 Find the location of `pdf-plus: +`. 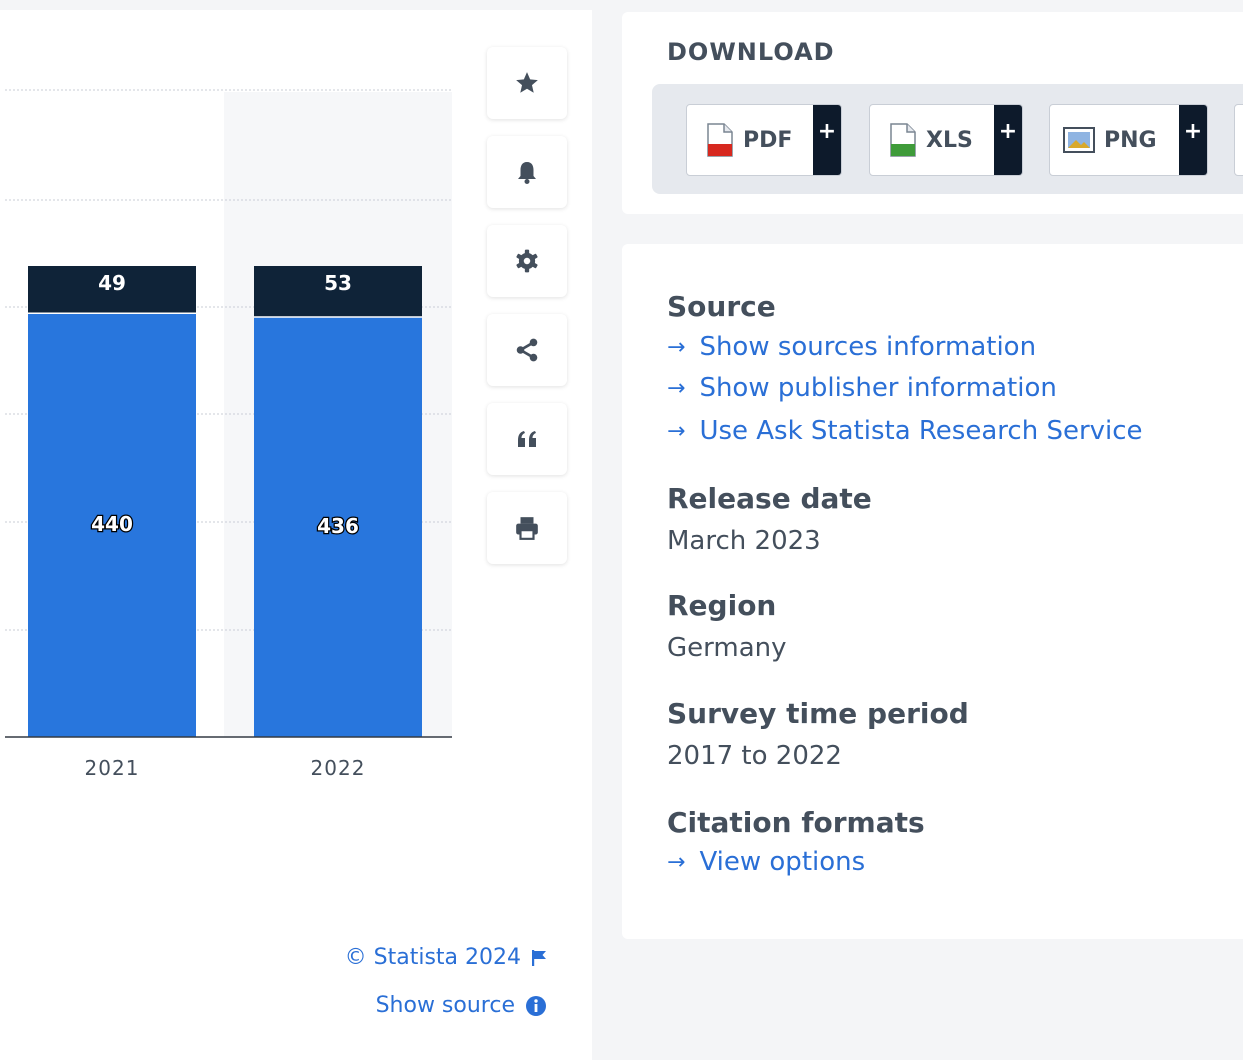

pdf-plus: + is located at coordinates (827, 140).